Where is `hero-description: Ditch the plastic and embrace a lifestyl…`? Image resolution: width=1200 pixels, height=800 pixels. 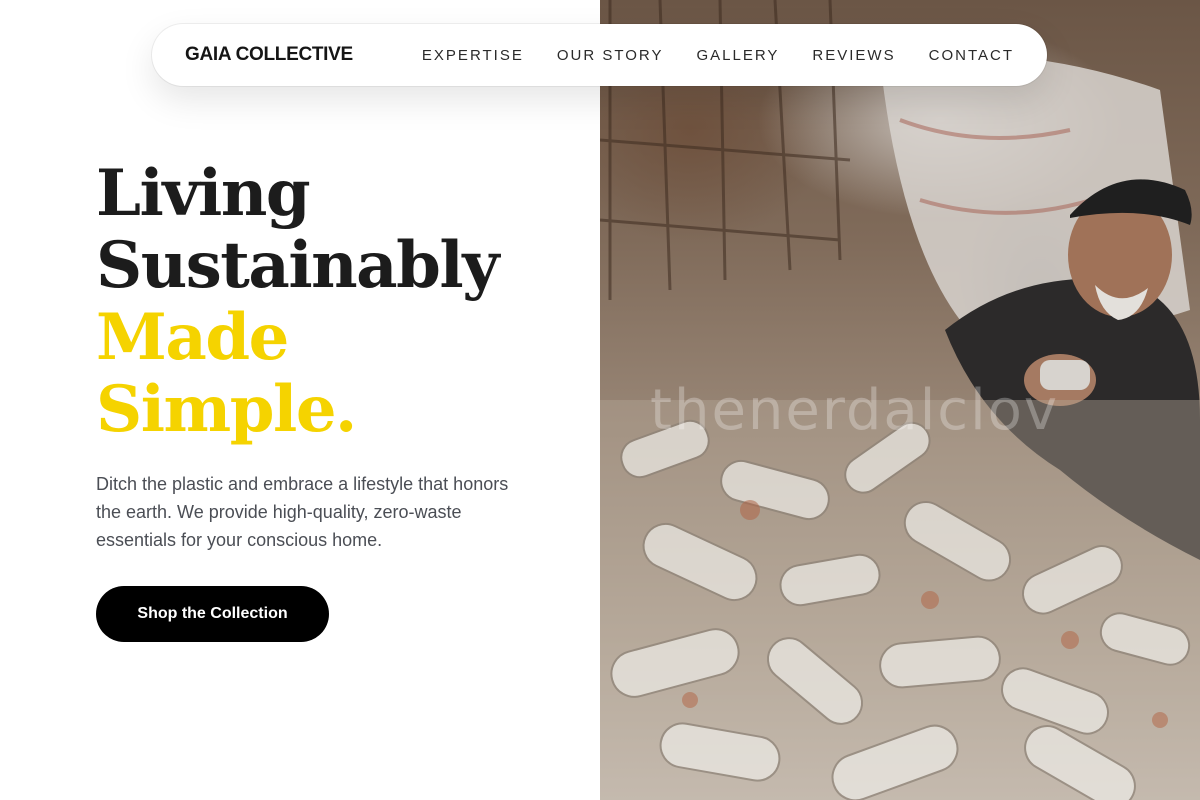
hero-description: Ditch the plastic and embrace a lifestyl… is located at coordinates (302, 512).